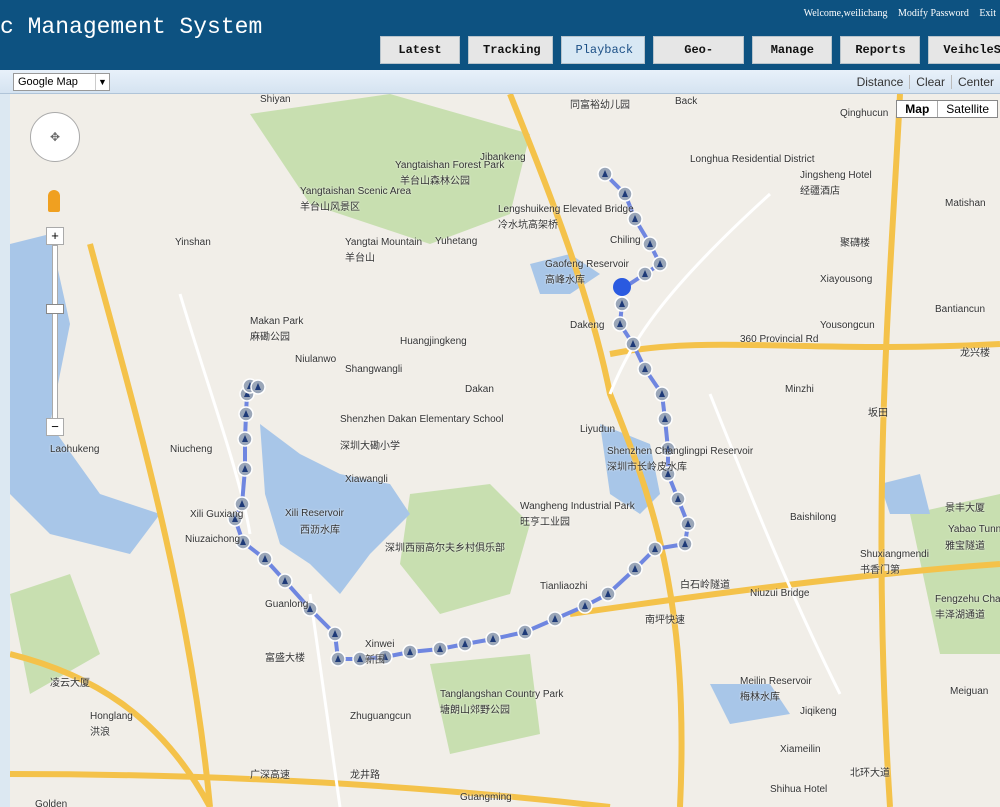 The width and height of the screenshot is (1000, 807). I want to click on map-toolbar: Google Map ▼ Distance Clear Center, so click(500, 82).